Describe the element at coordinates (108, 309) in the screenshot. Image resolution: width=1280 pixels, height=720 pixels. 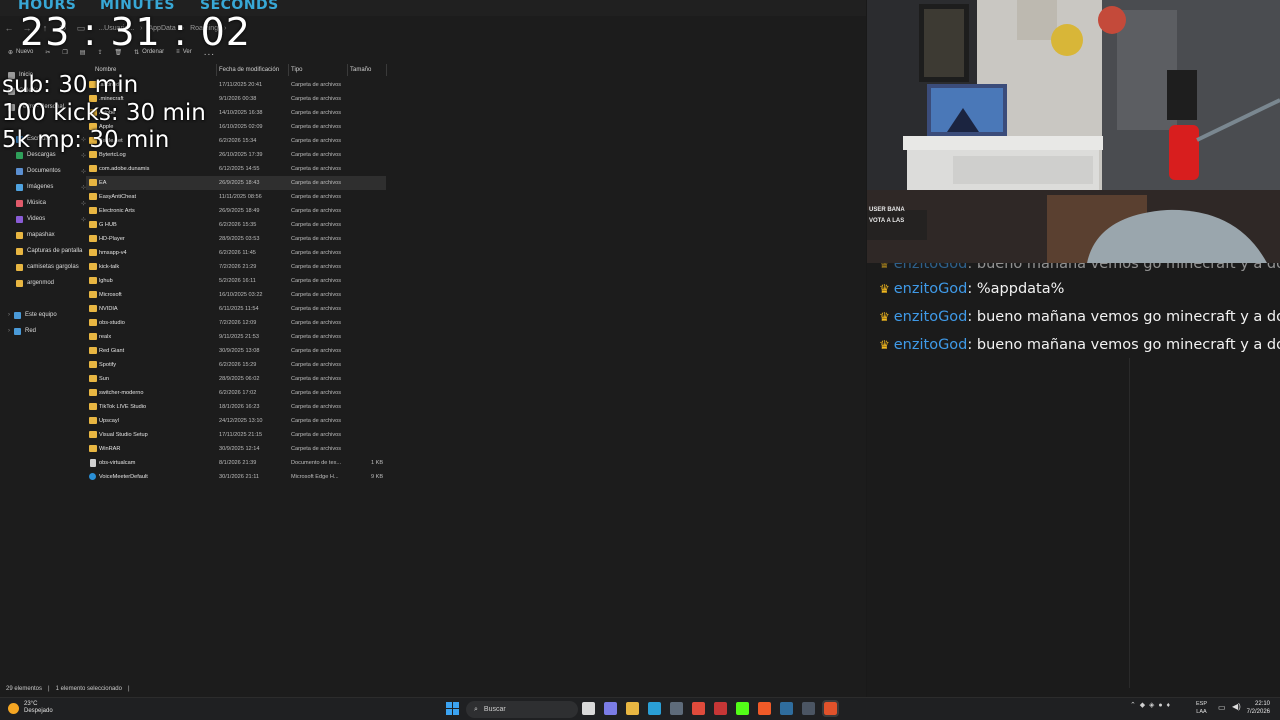
I see `file-name: NVIDIA` at that location.